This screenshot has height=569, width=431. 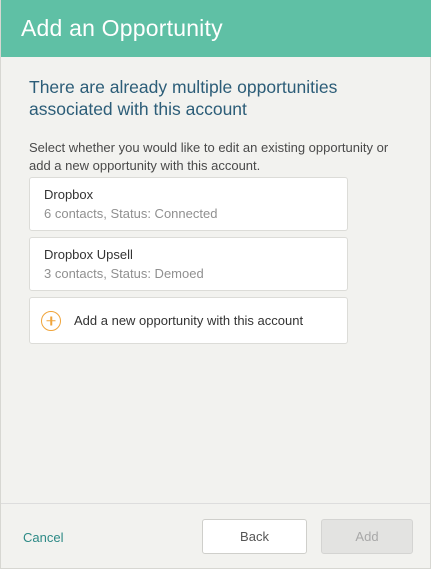 What do you see at coordinates (122, 28) in the screenshot?
I see `dialog-title: Add an Opportunity` at bounding box center [122, 28].